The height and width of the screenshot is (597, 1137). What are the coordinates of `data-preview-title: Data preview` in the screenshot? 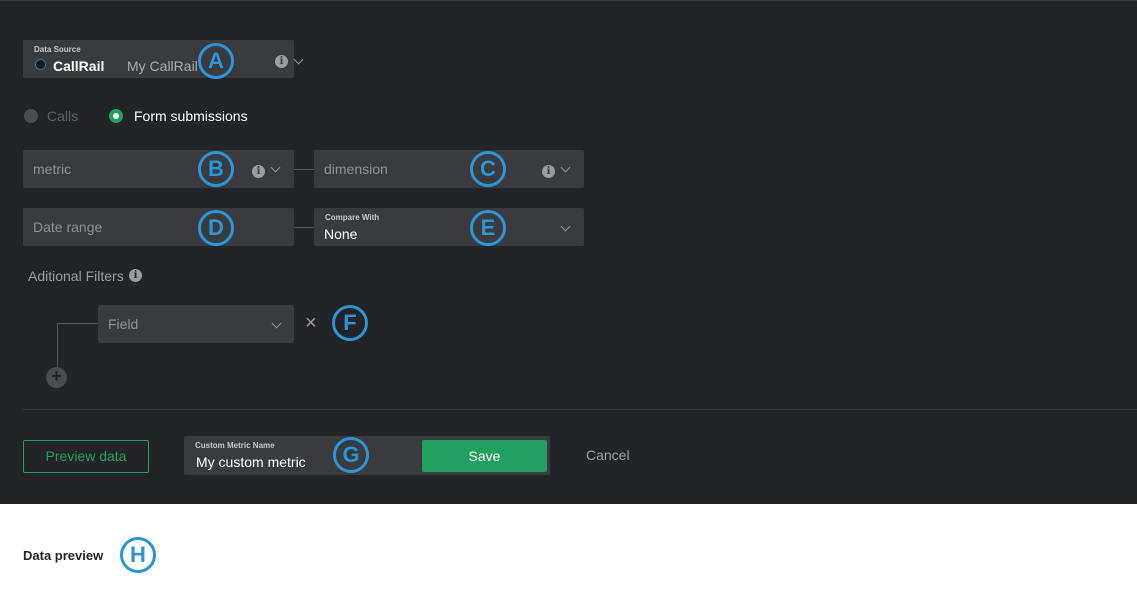 It's located at (63, 555).